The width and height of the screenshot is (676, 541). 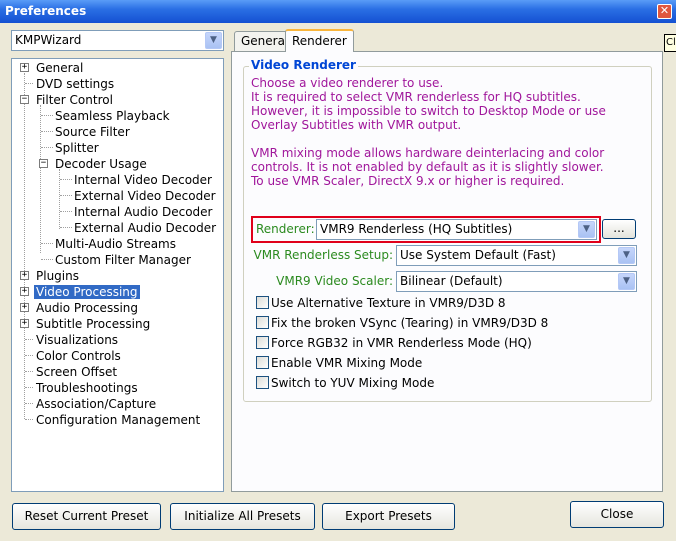 What do you see at coordinates (115, 244) in the screenshot?
I see `tree-item-multi-audio-streams: Multi-Audio Streams` at bounding box center [115, 244].